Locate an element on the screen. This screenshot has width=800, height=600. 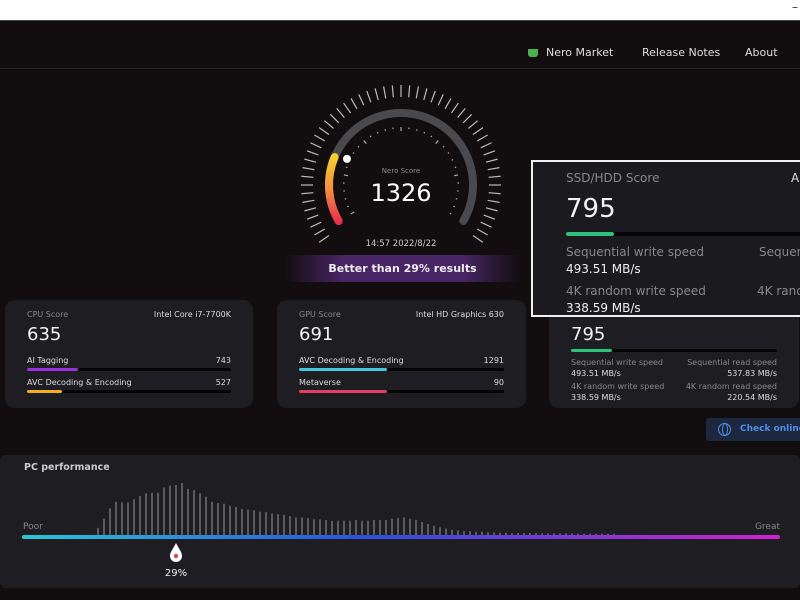
percentile-banner: Better than 29% results is located at coordinates (402, 268).